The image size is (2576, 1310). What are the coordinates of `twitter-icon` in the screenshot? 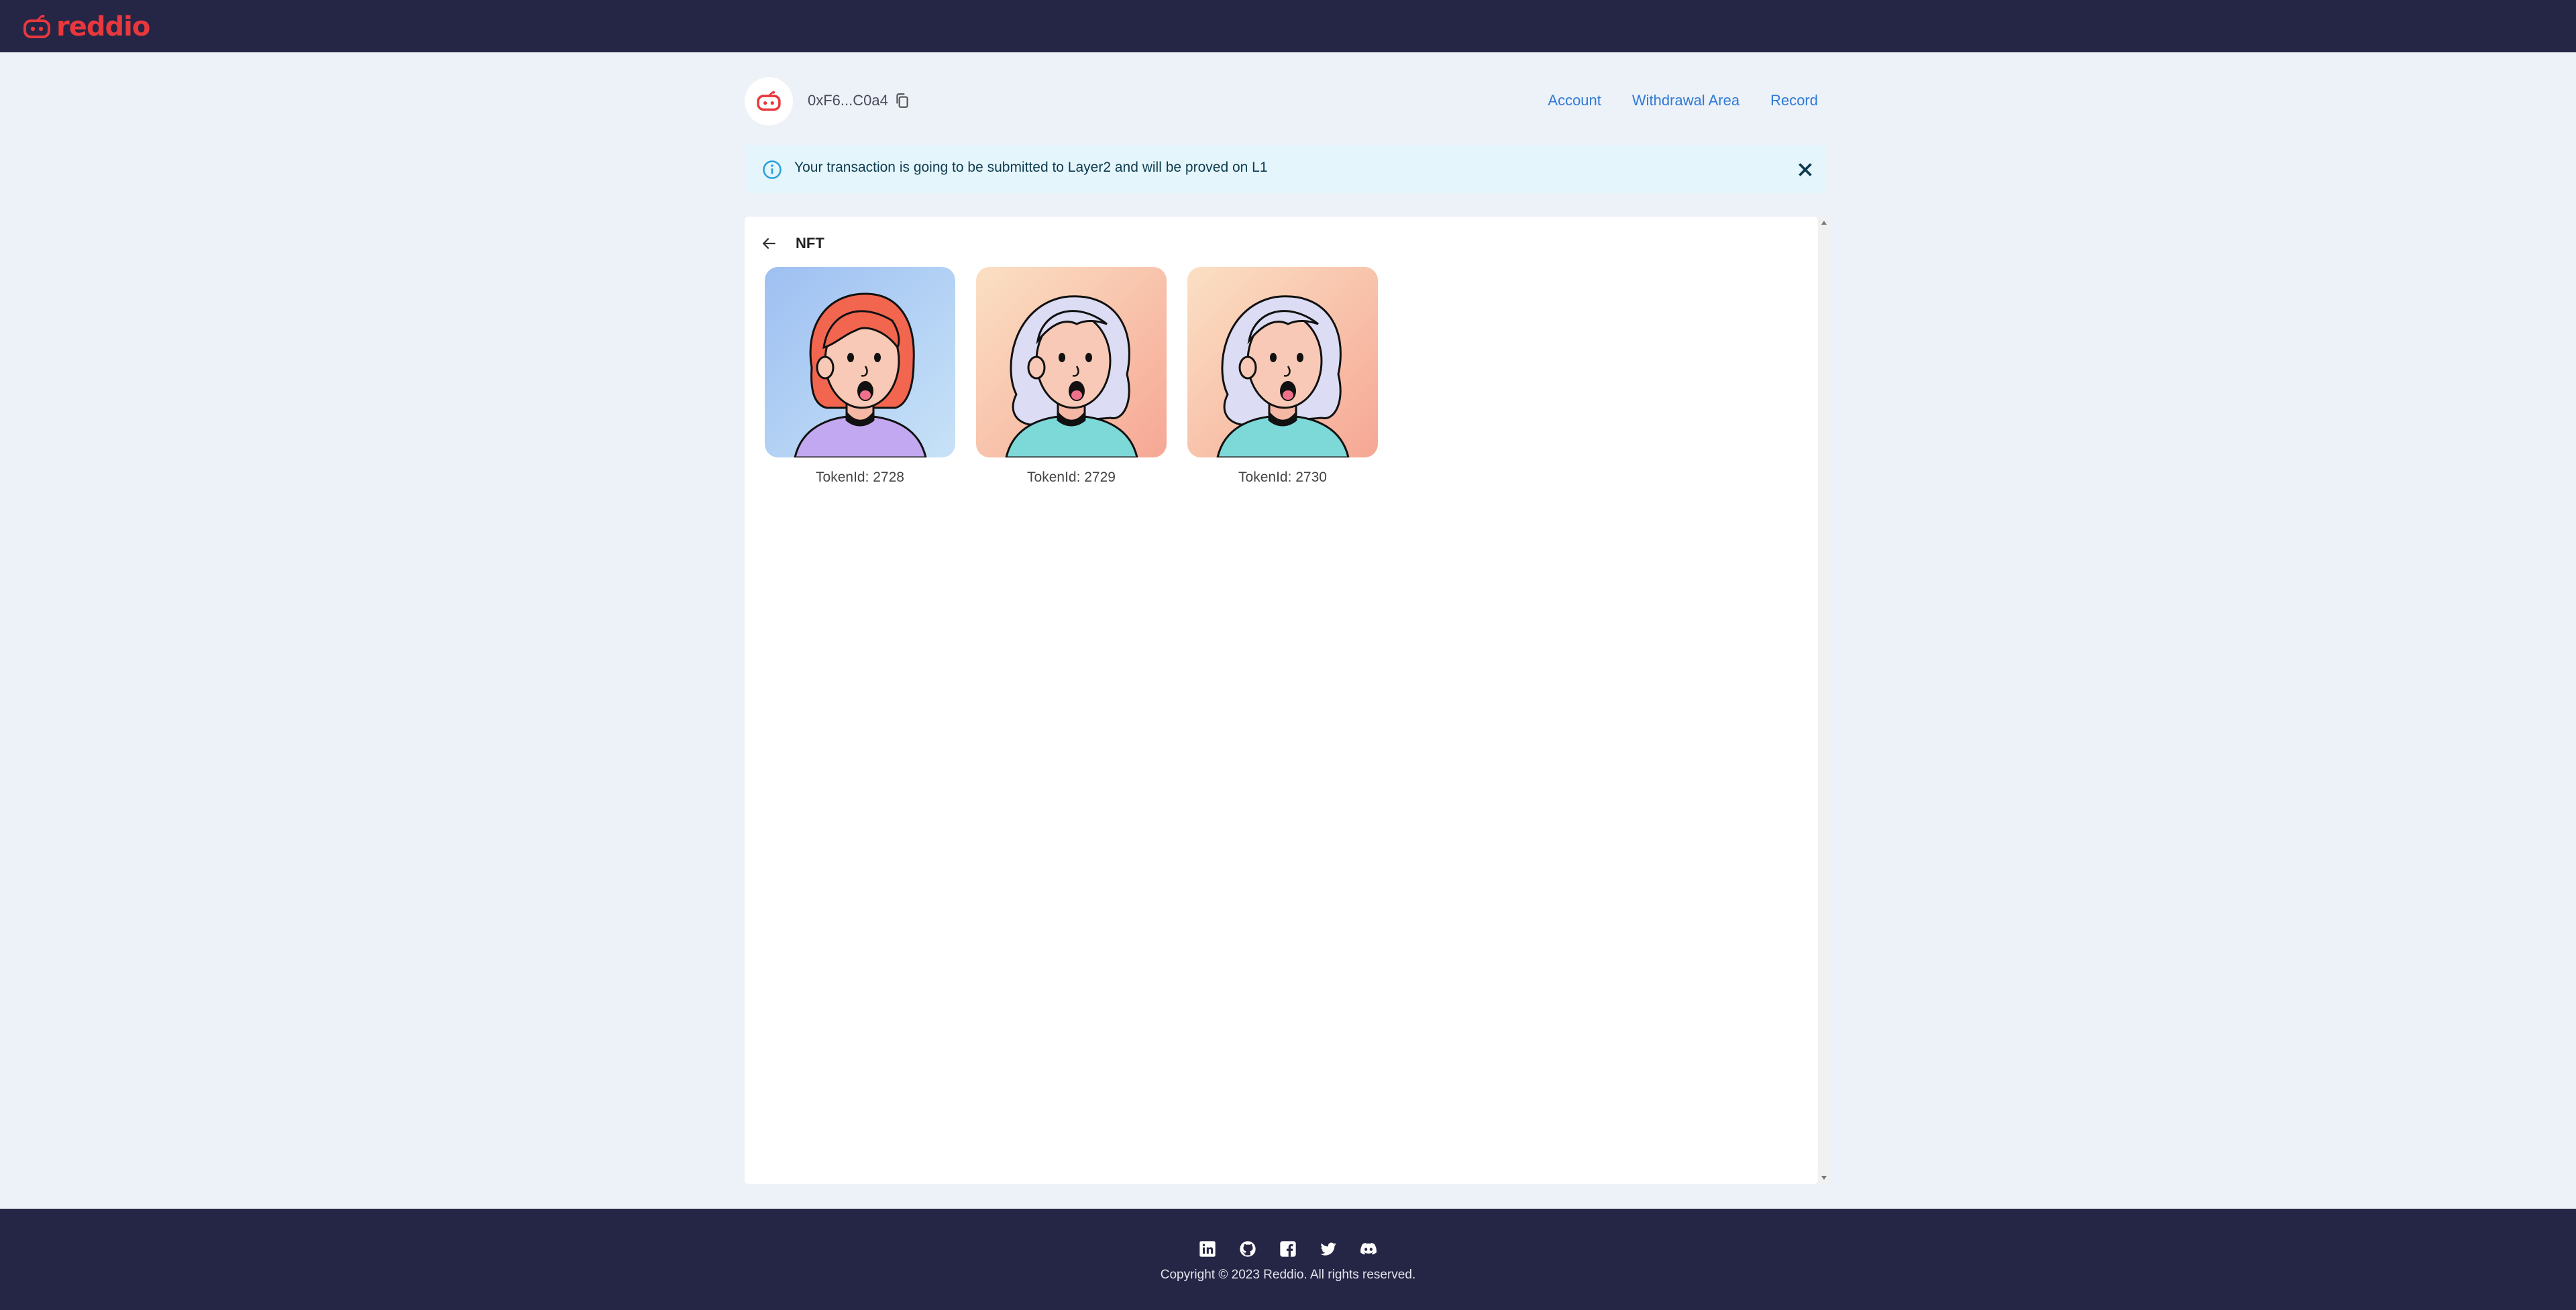 It's located at (1328, 1249).